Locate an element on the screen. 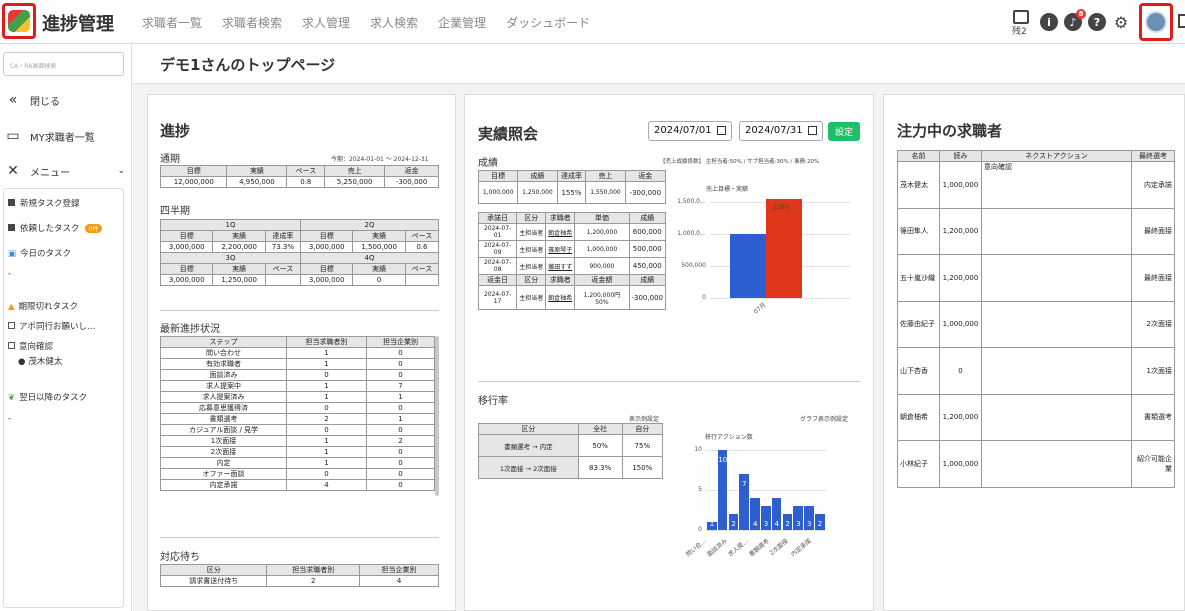  nav-company-manage: 企業管理 is located at coordinates (462, 22).